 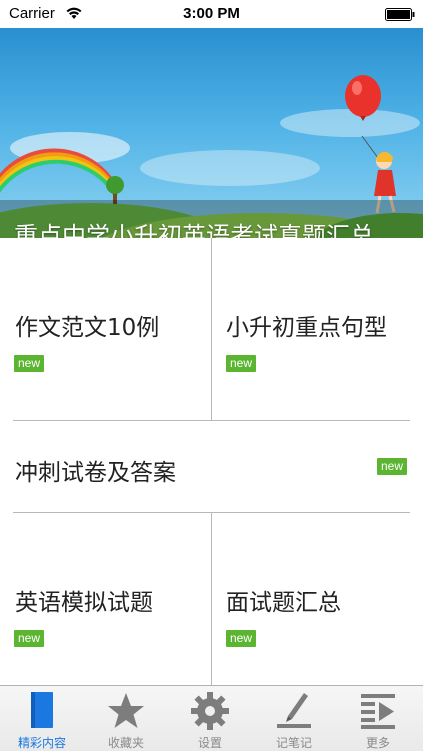 I want to click on grid-item-label: 作文范文10例, so click(x=87, y=328).